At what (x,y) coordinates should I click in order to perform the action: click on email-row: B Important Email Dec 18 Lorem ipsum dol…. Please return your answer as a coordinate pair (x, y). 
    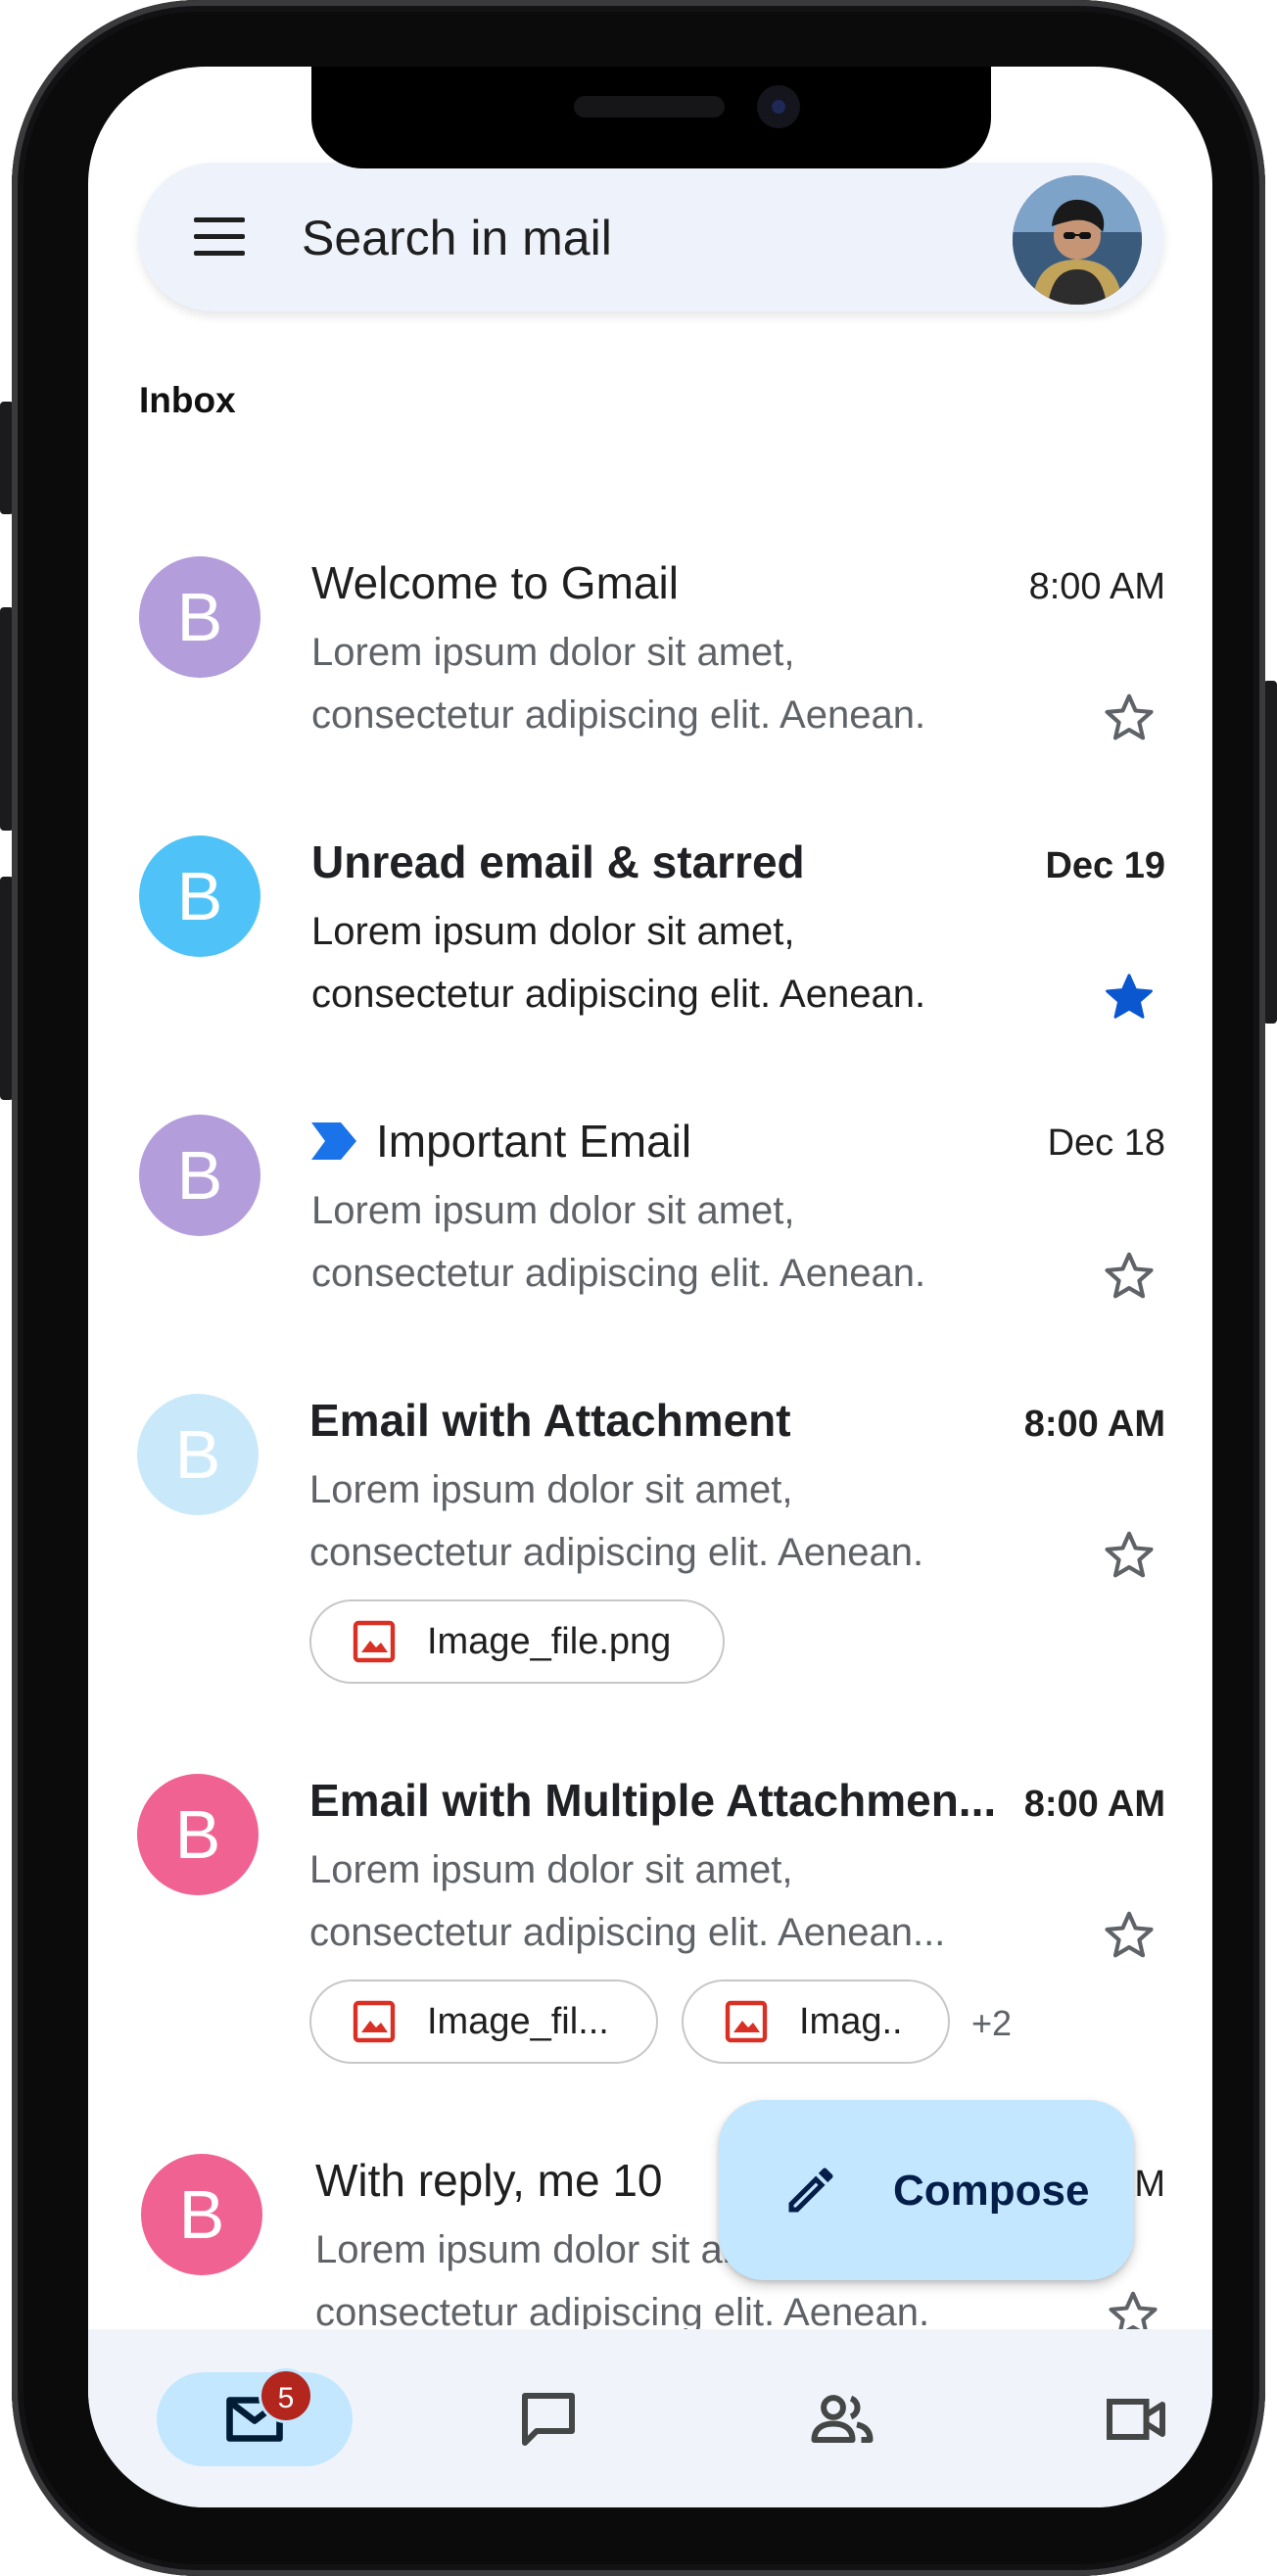
    Looking at the image, I should click on (650, 1183).